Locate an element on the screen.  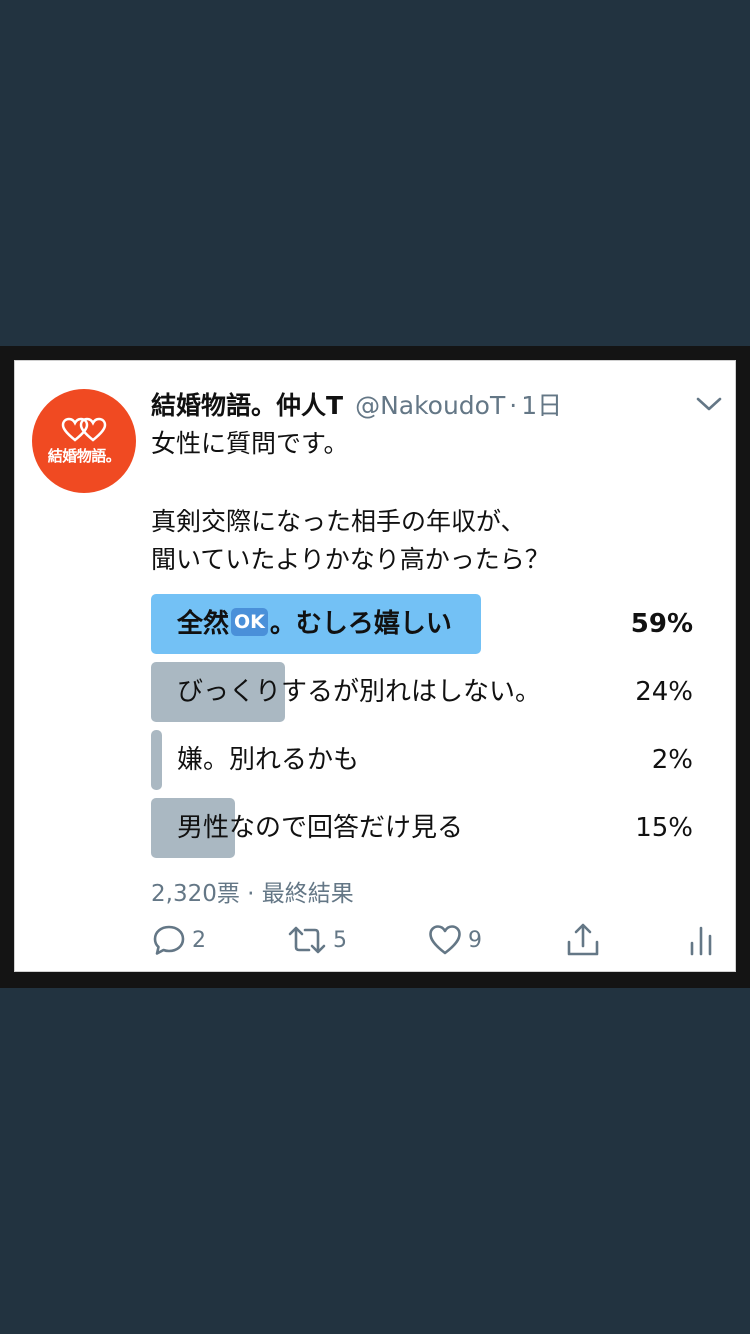
share-icon is located at coordinates (583, 939).